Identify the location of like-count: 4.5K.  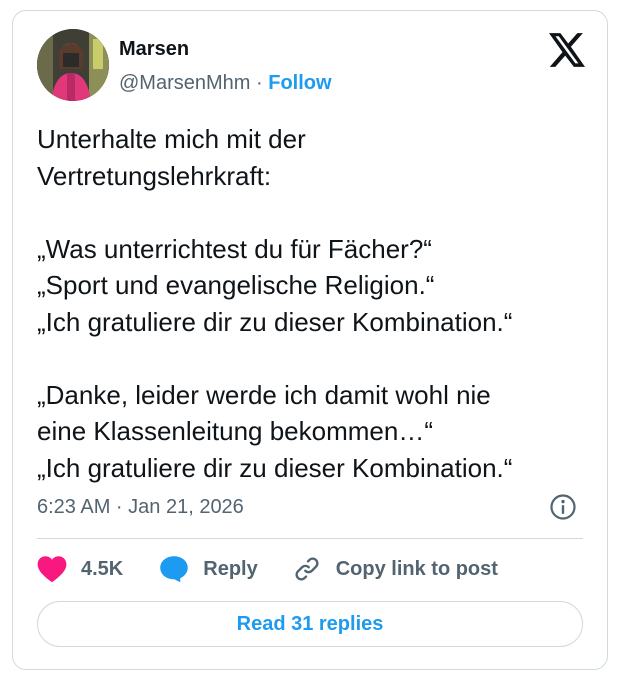
(102, 568).